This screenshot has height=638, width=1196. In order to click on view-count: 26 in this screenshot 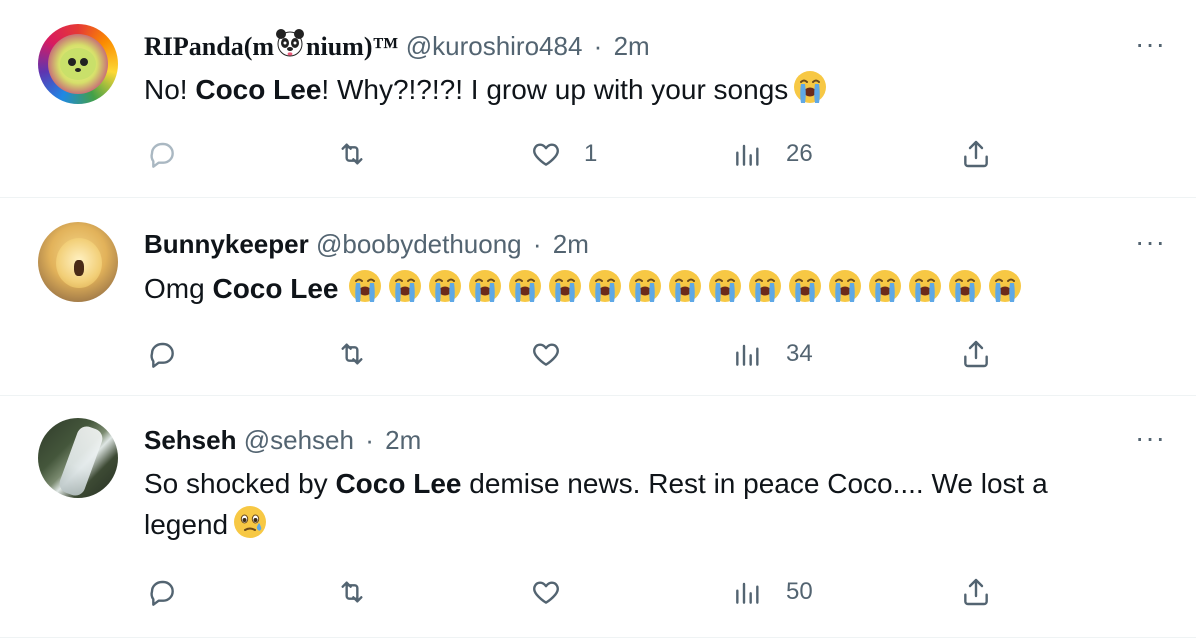, I will do `click(799, 153)`.